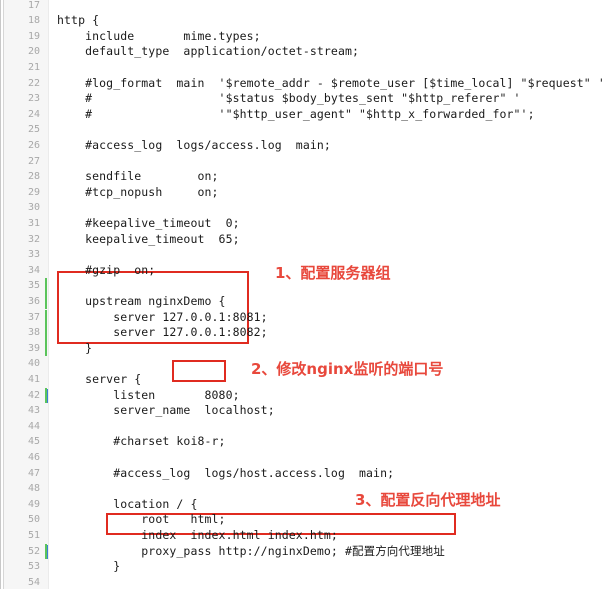  What do you see at coordinates (33, 270) in the screenshot?
I see `line-number: 34` at bounding box center [33, 270].